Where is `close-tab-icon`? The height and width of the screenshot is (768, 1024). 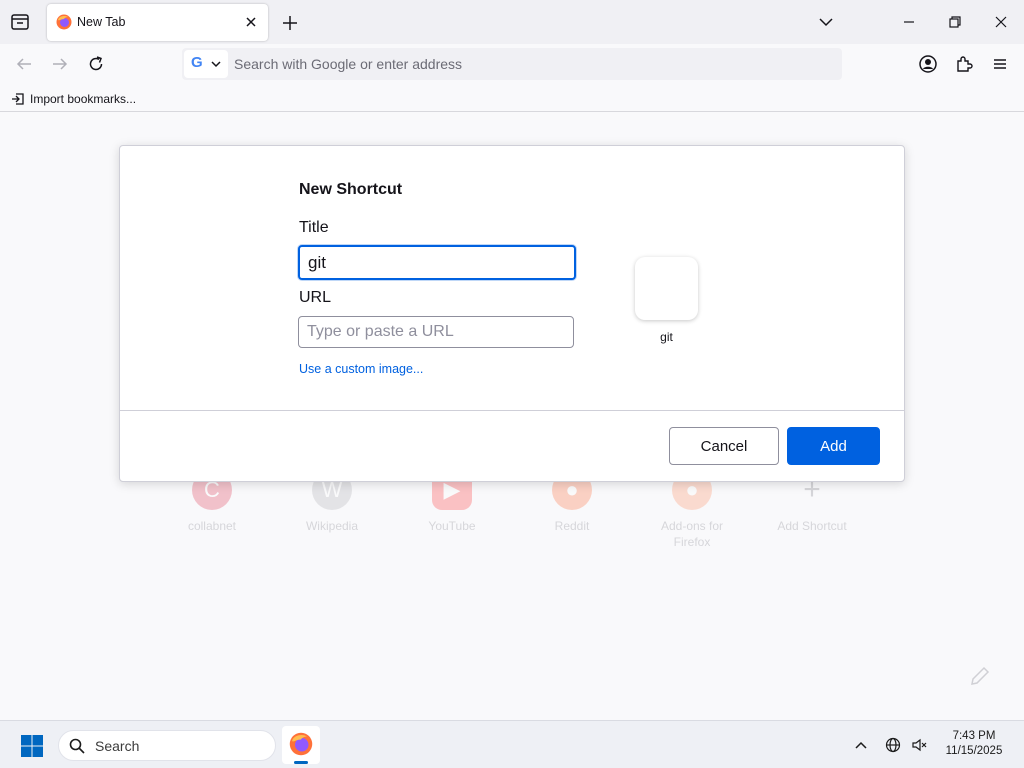
close-tab-icon is located at coordinates (251, 22).